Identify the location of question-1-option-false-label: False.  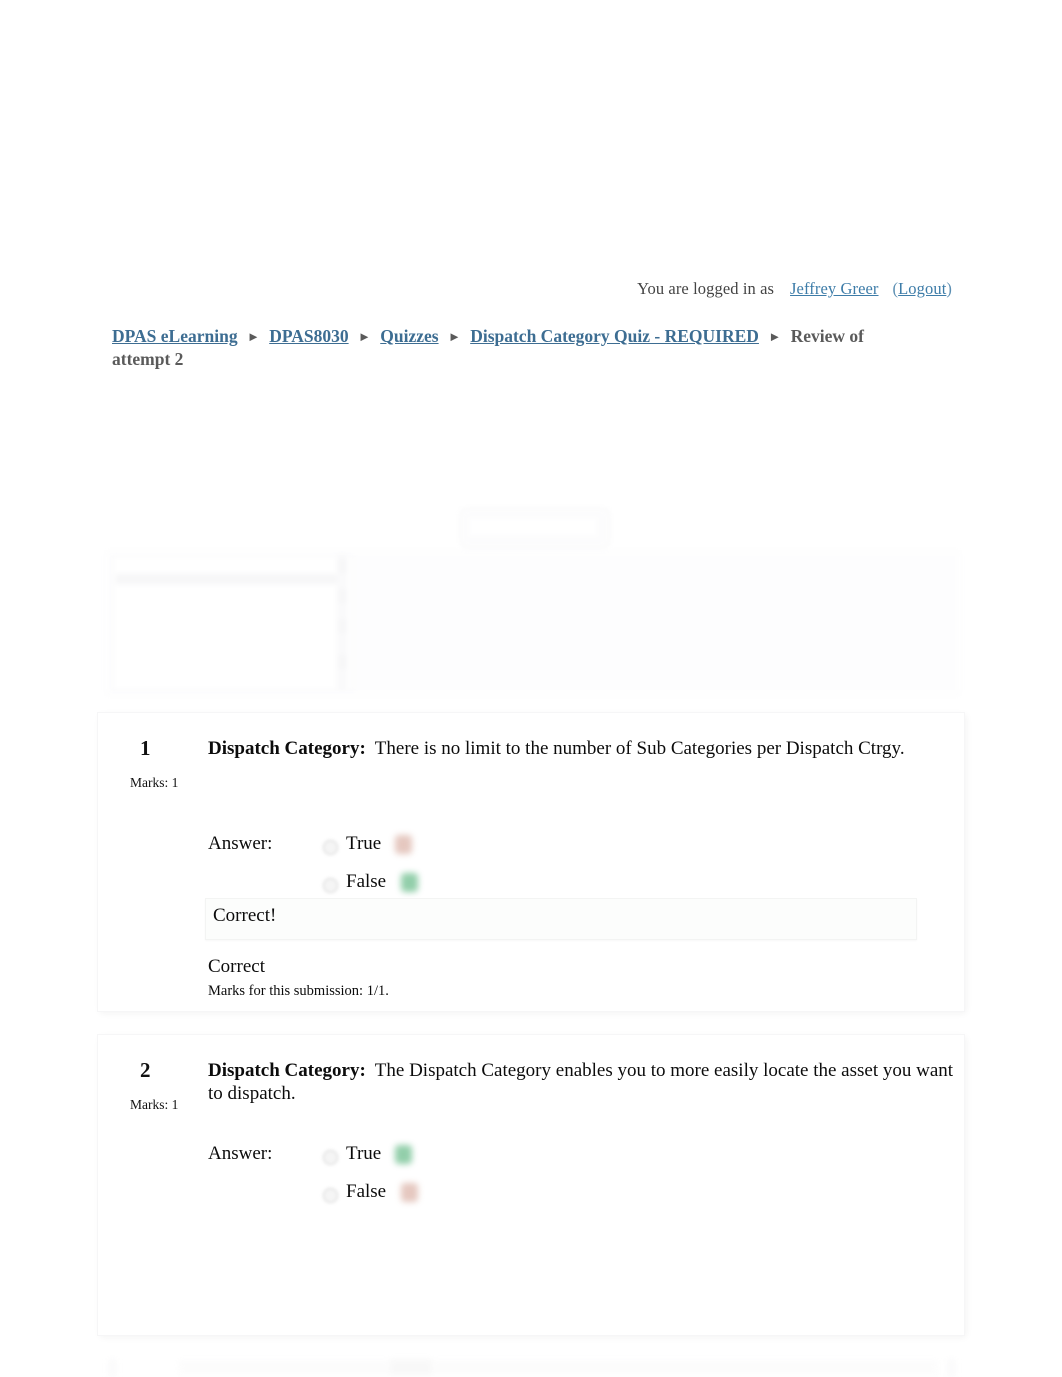
(366, 881).